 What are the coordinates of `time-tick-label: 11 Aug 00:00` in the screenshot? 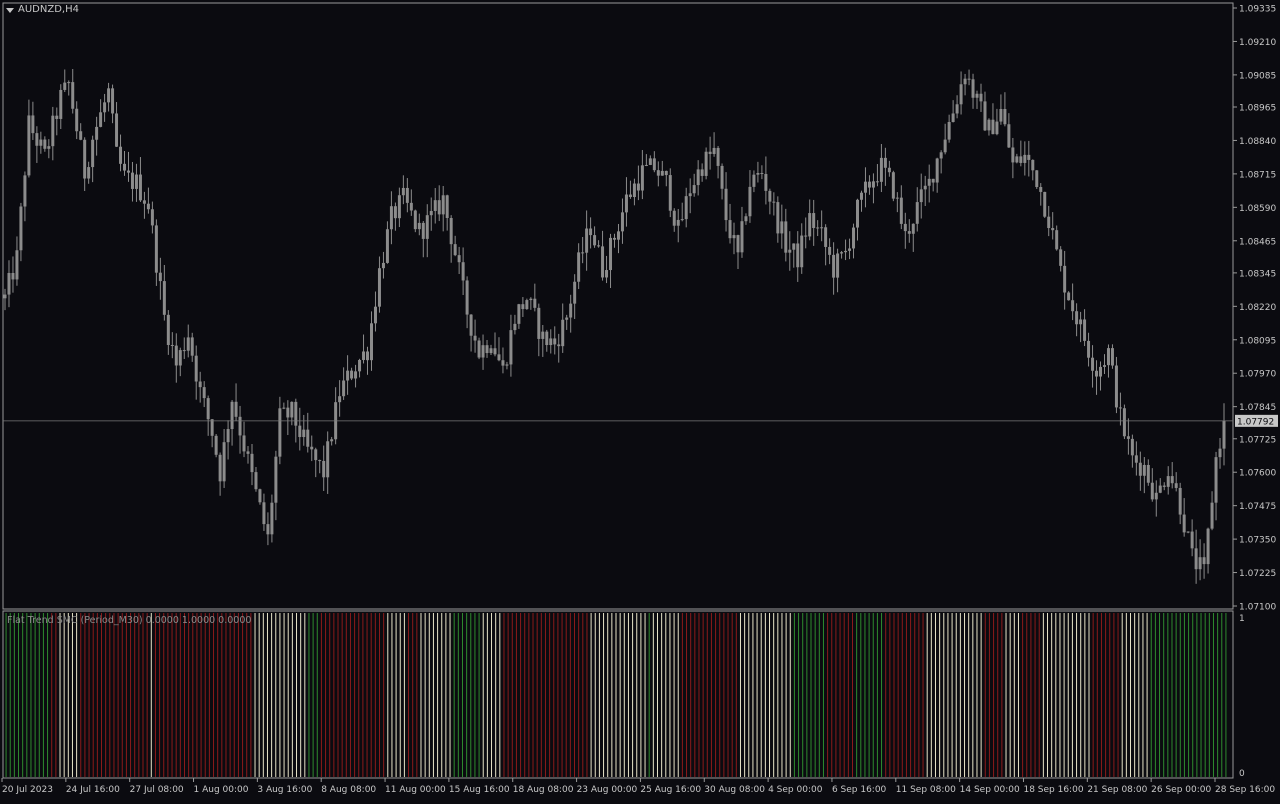 It's located at (415, 790).